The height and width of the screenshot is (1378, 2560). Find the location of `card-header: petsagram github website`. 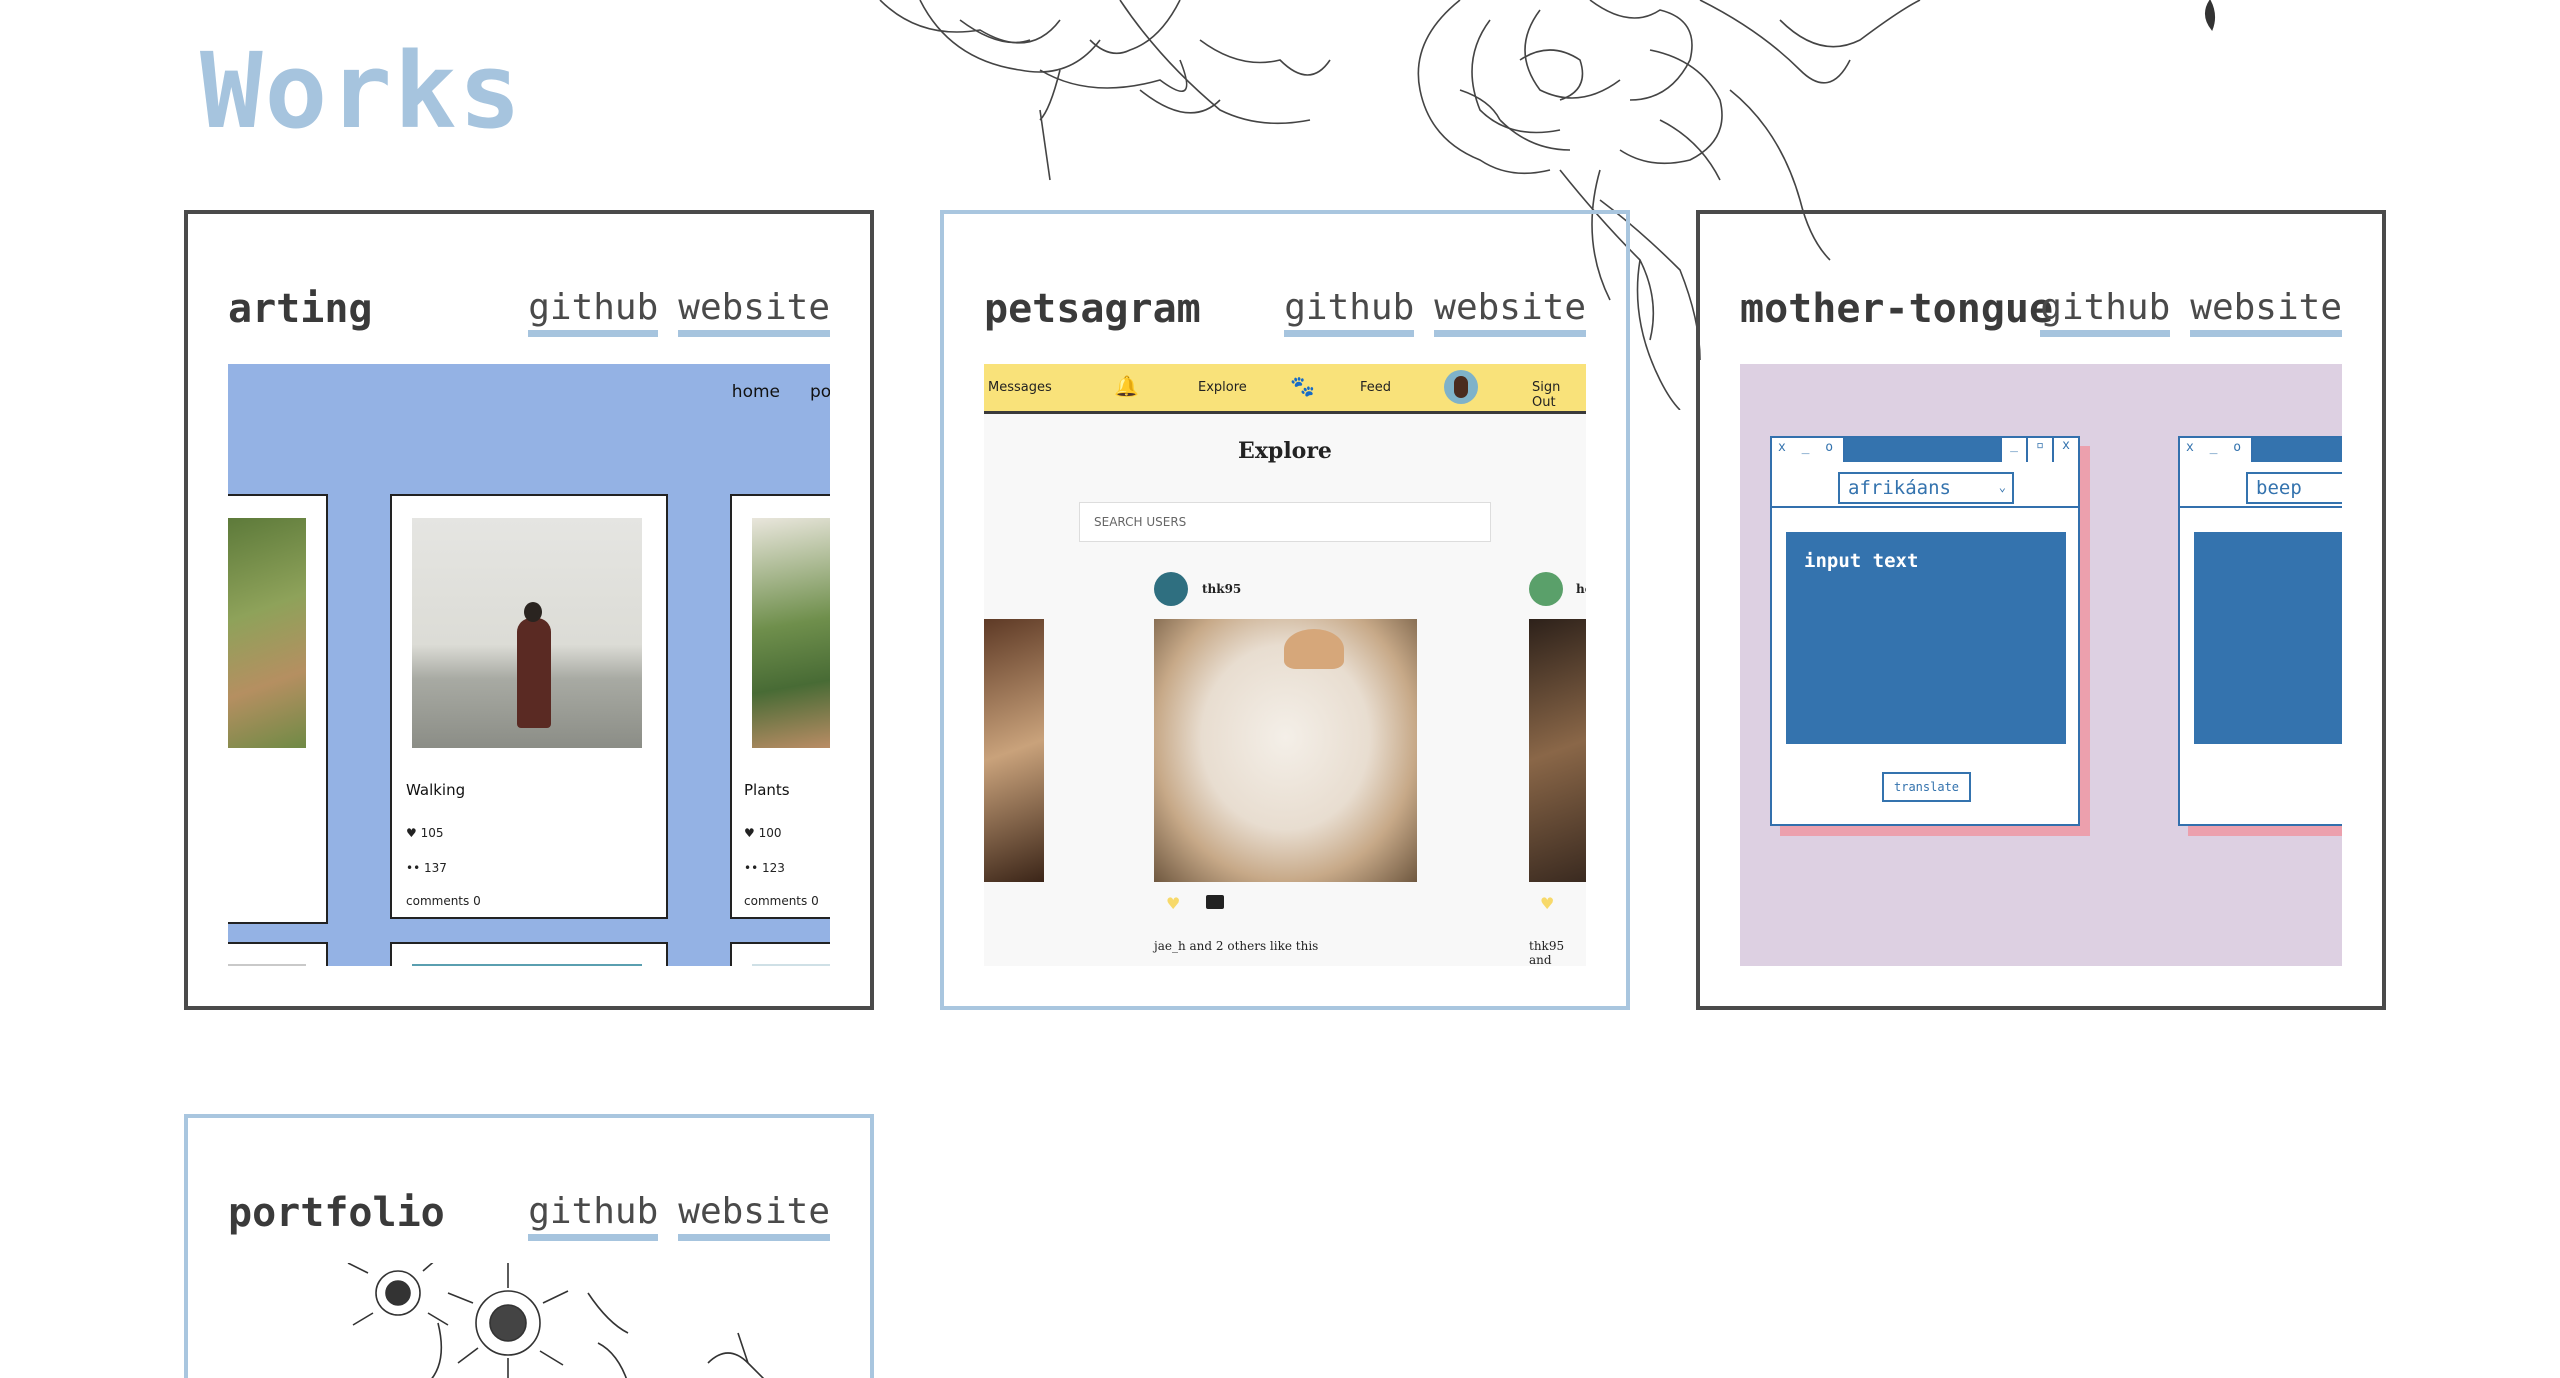

card-header: petsagram github website is located at coordinates (1285, 316).